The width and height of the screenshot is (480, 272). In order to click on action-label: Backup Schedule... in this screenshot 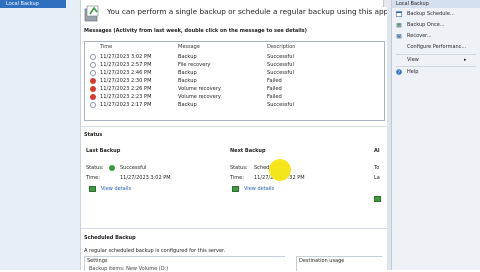, I will do `click(431, 14)`.